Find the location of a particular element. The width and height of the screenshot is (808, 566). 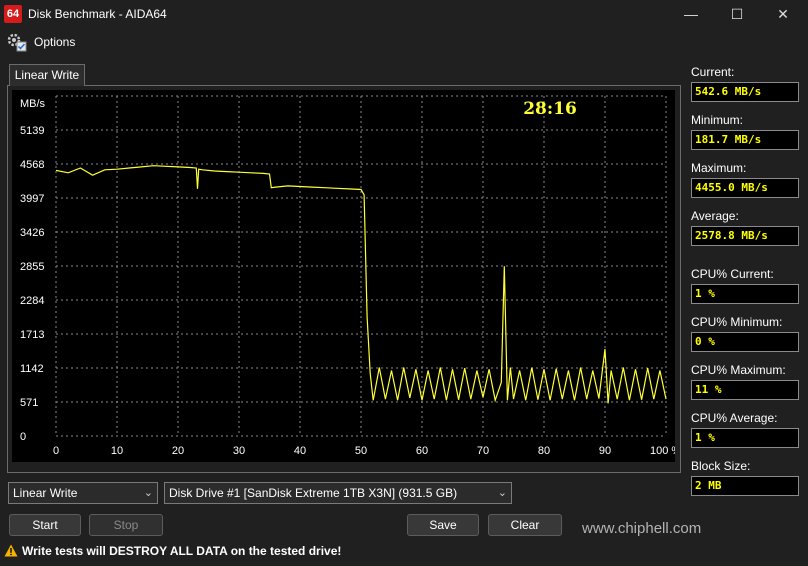

cpu-minimum-label: CPU% Minimum: is located at coordinates (737, 322).